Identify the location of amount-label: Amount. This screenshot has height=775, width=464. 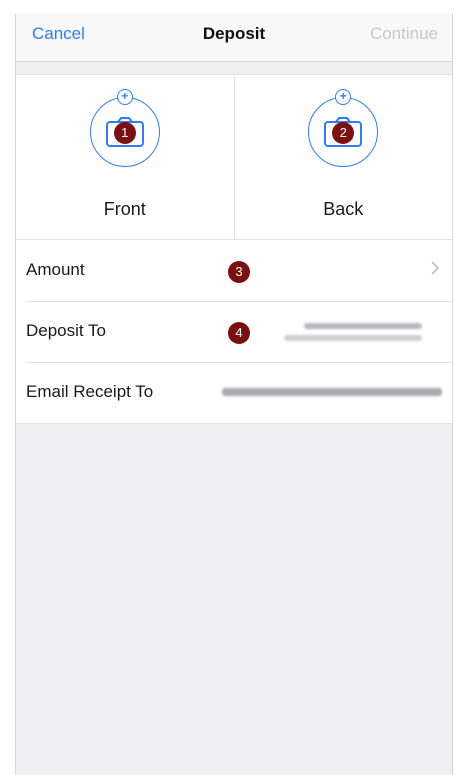
(55, 269).